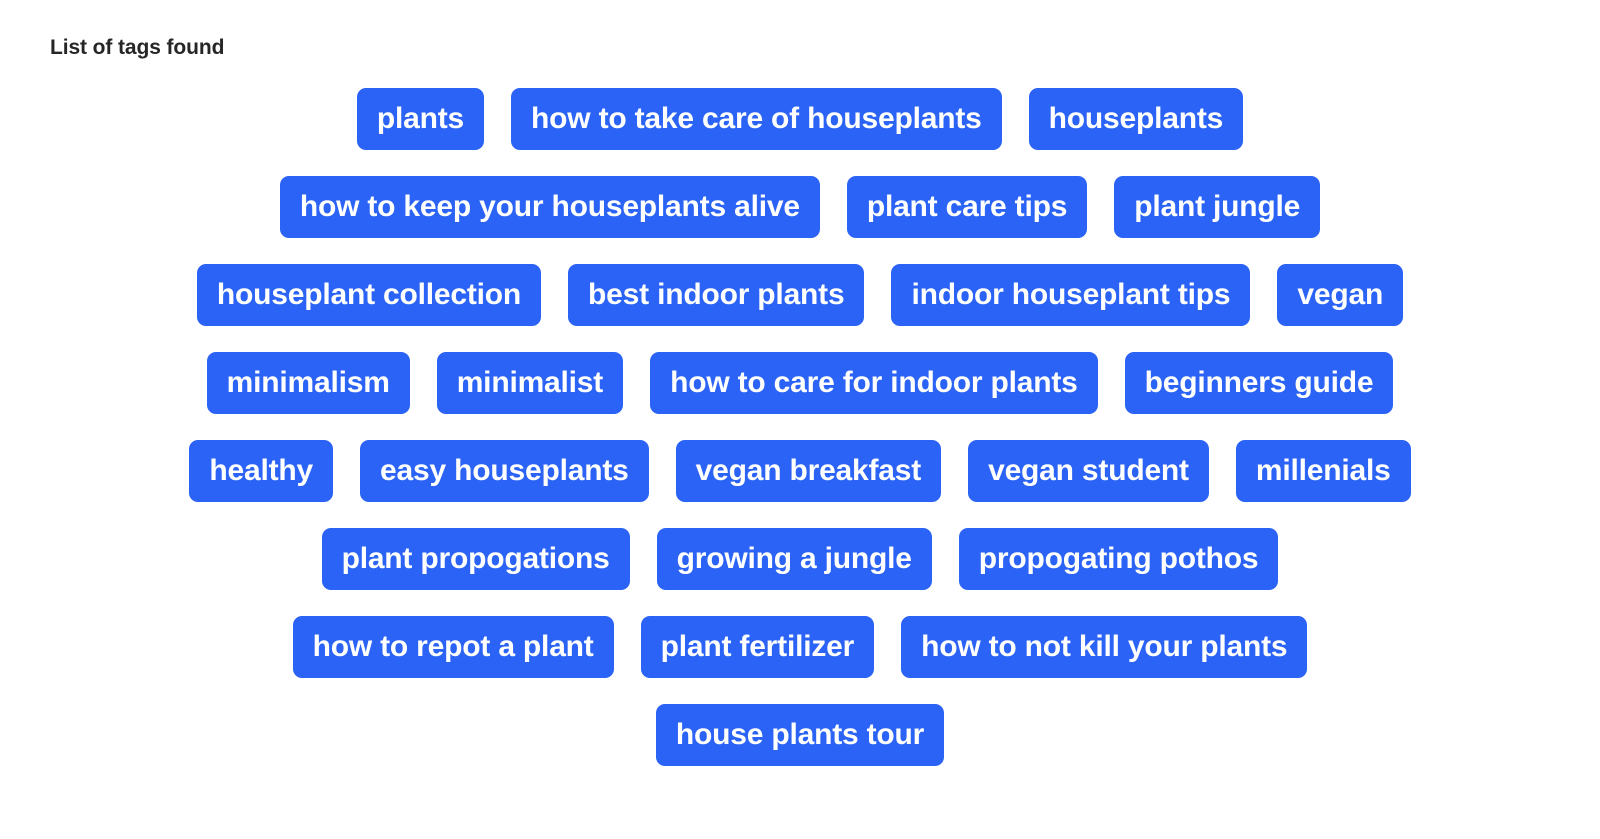  Describe the element at coordinates (1088, 471) in the screenshot. I see `tag-chip: vegan student` at that location.